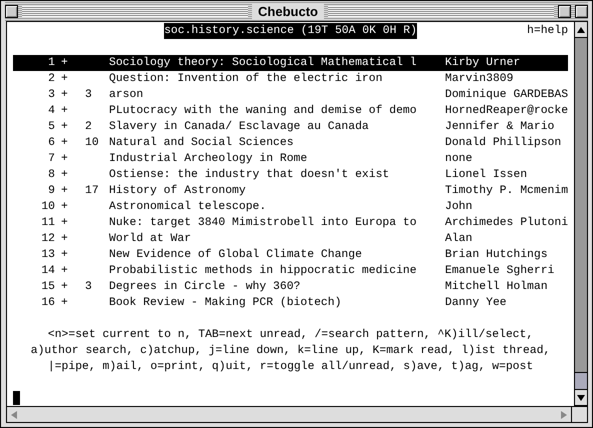 This screenshot has height=428, width=593. What do you see at coordinates (188, 207) in the screenshot?
I see `thread-subject: Astronomical telescope.` at bounding box center [188, 207].